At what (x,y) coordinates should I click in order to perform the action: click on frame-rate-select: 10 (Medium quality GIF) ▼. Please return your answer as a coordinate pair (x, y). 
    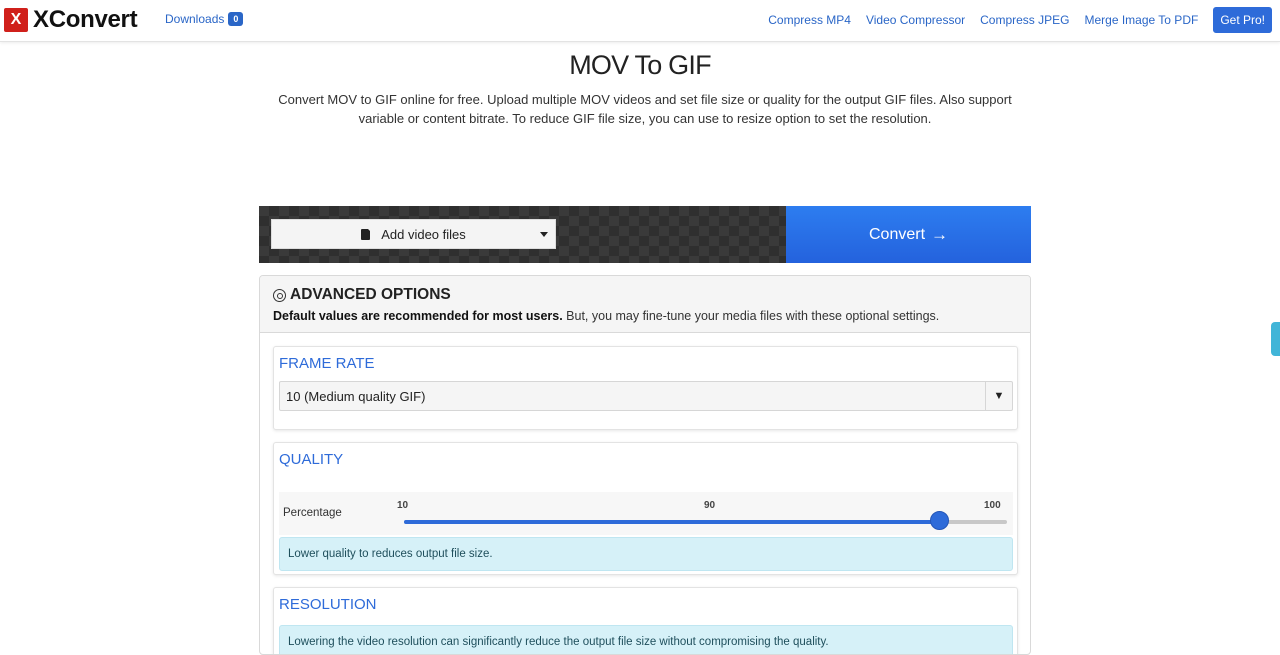
    Looking at the image, I should click on (646, 396).